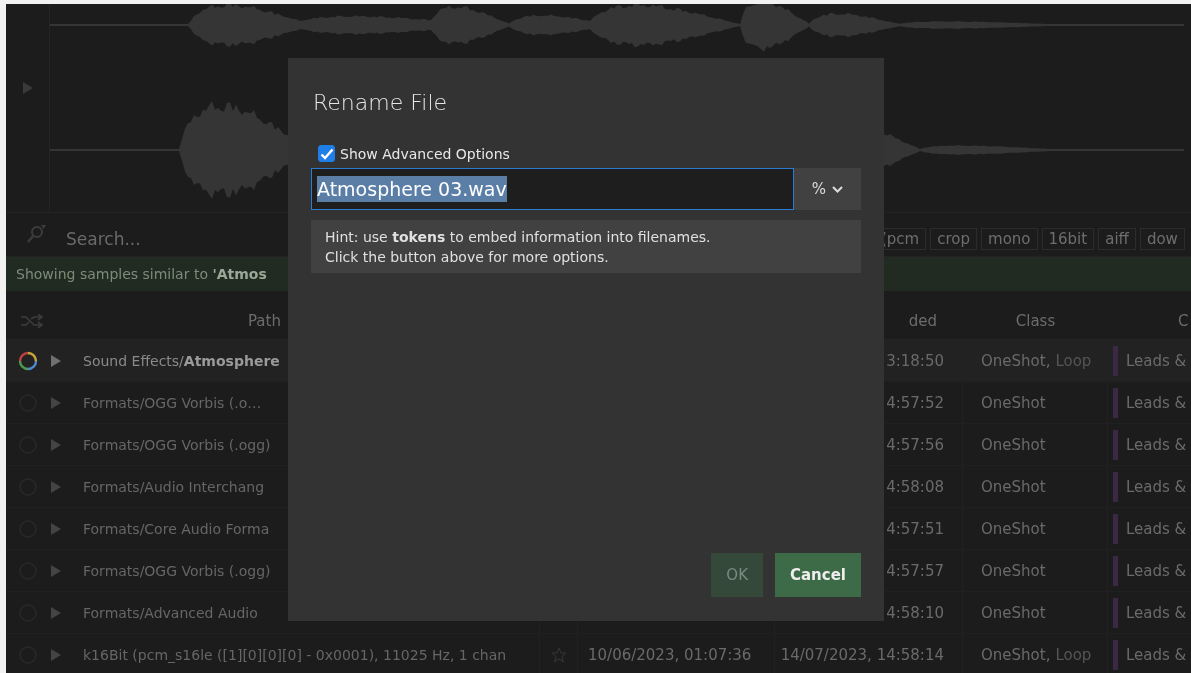 The image size is (1191, 673). What do you see at coordinates (174, 486) in the screenshot?
I see `file-path: Formats/Audio Interchang` at bounding box center [174, 486].